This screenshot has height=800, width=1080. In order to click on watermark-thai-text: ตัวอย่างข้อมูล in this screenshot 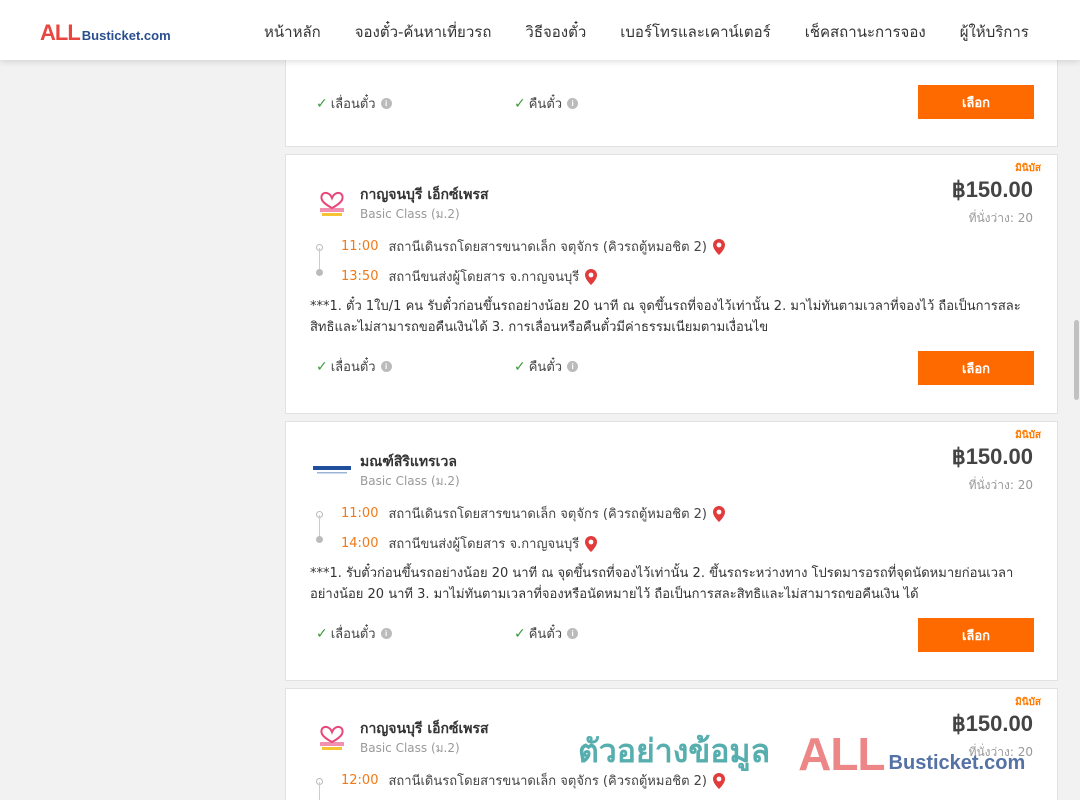, I will do `click(674, 751)`.